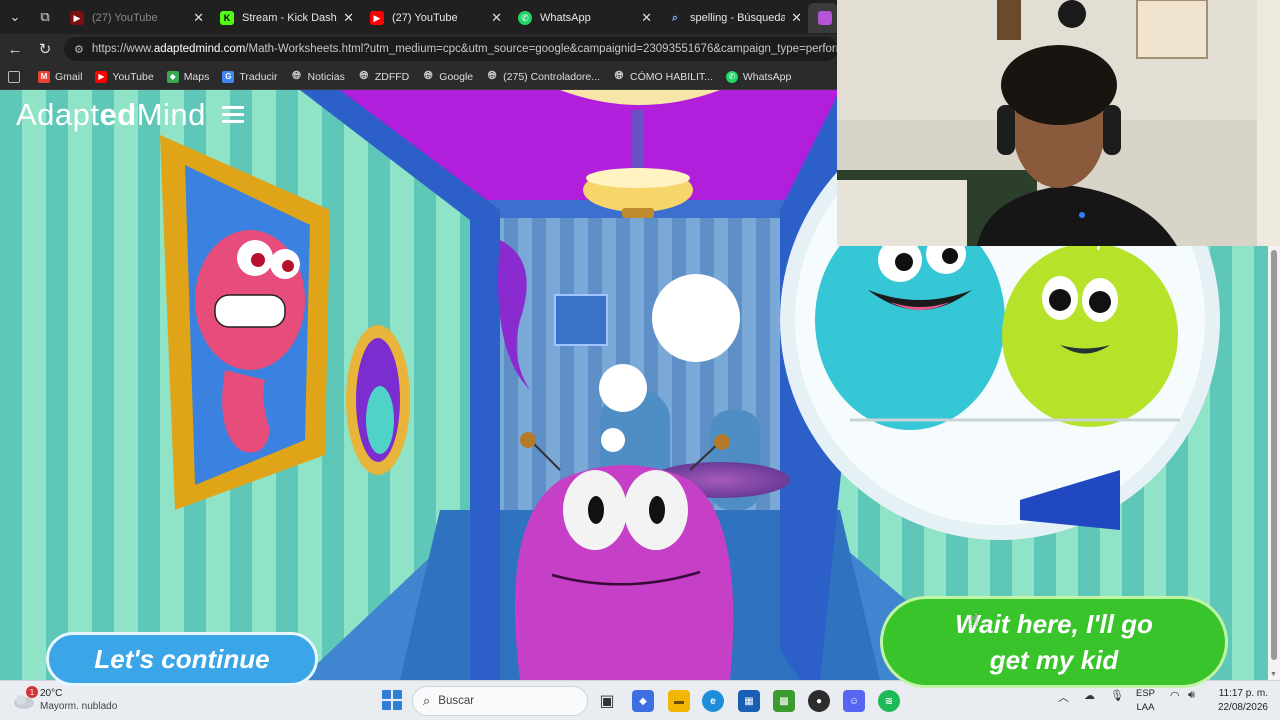 The width and height of the screenshot is (1280, 720). I want to click on tab-title: spelling - Búsqueda, so click(738, 18).